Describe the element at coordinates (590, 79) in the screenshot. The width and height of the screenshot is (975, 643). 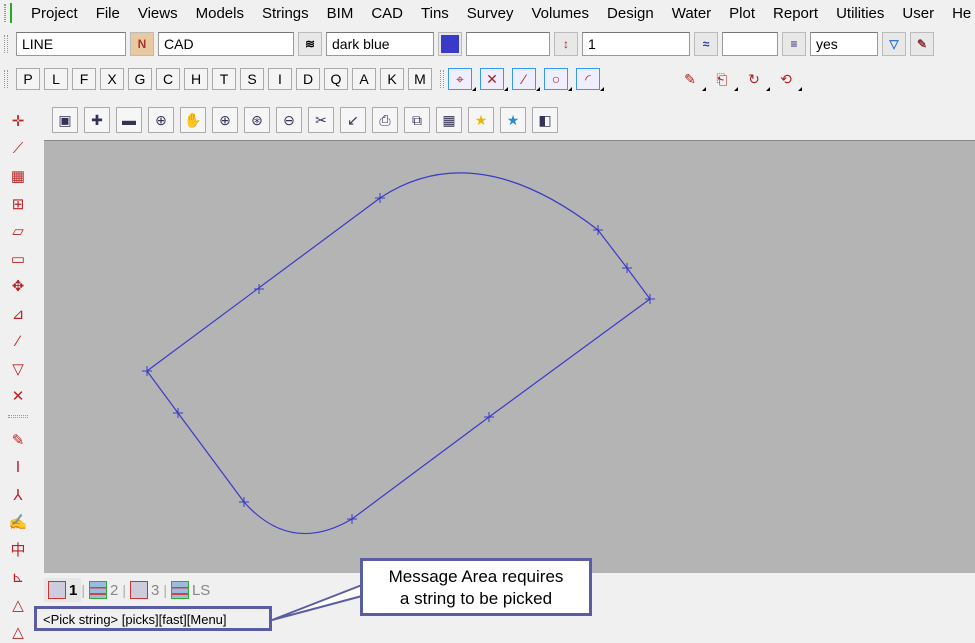
I see `snap-arc-icon: ◜` at that location.